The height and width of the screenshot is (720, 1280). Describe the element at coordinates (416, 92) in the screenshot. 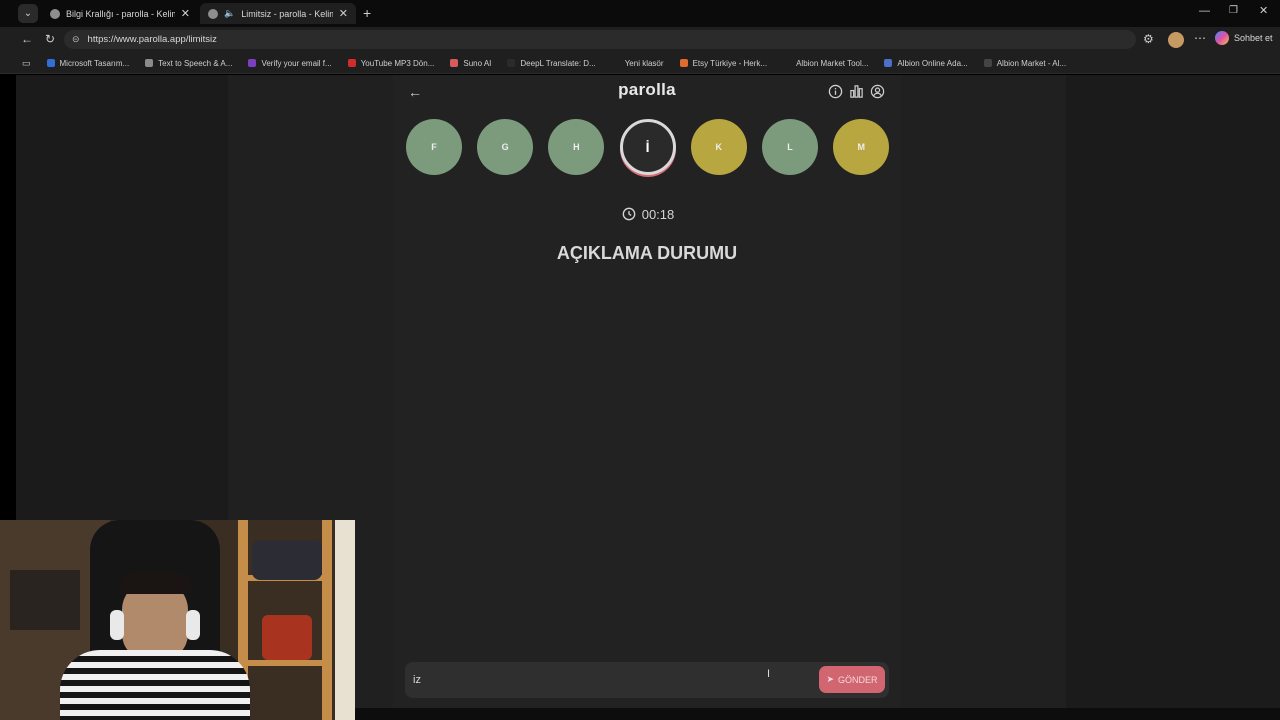

I see `back-arrow-icon: ←` at that location.